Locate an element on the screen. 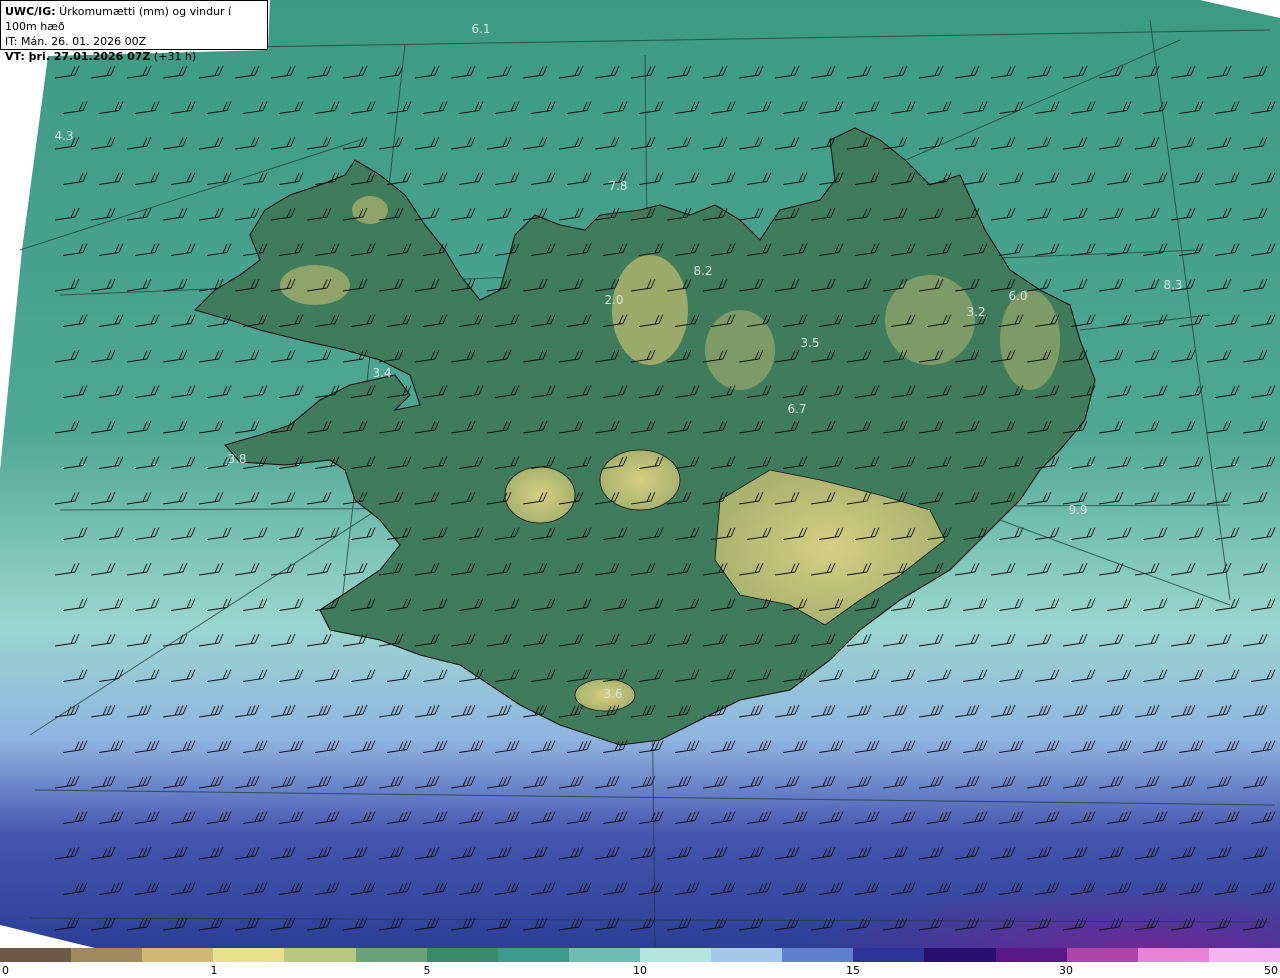 This screenshot has height=978, width=1280. init-time: IT: Mán. 26. 01. 2026 00Z is located at coordinates (76, 41).